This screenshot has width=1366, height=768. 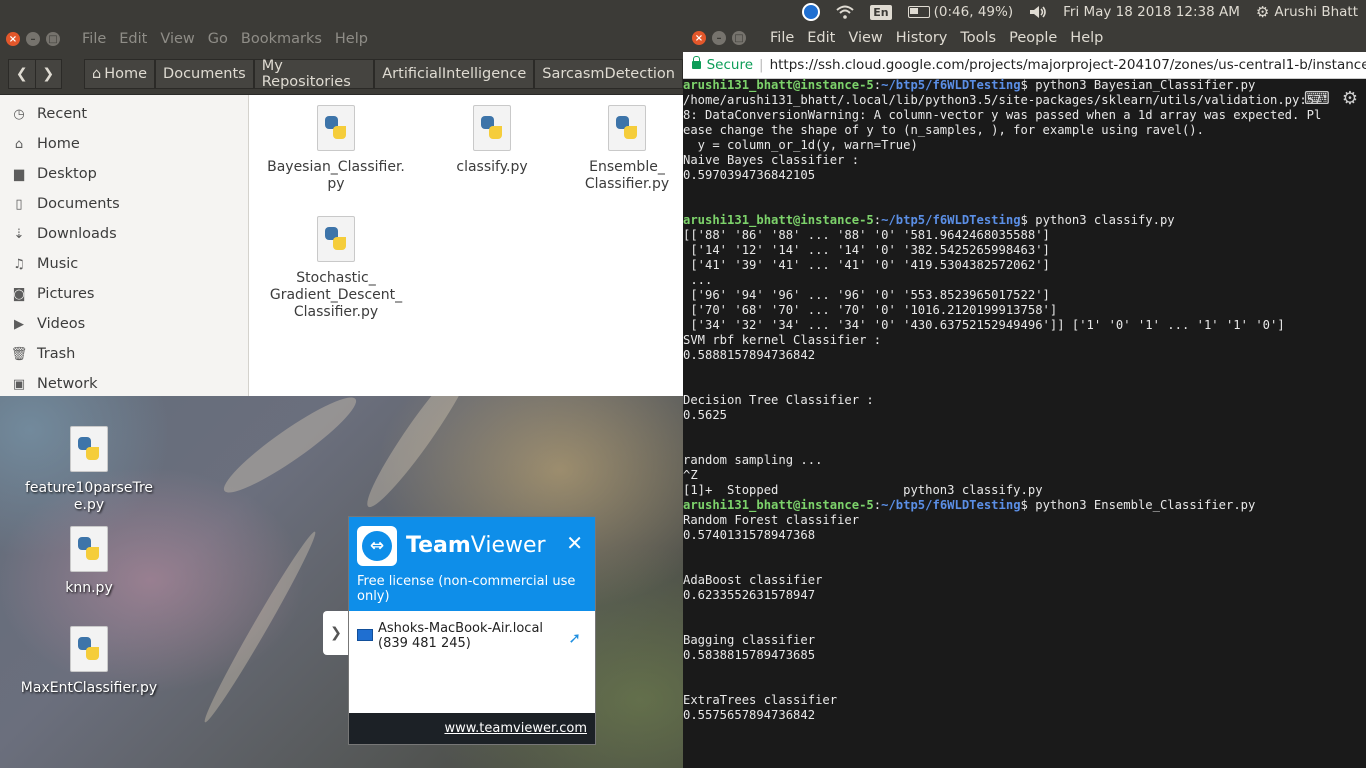 I want to click on desktop-icon-knn: knn.py, so click(x=89, y=561).